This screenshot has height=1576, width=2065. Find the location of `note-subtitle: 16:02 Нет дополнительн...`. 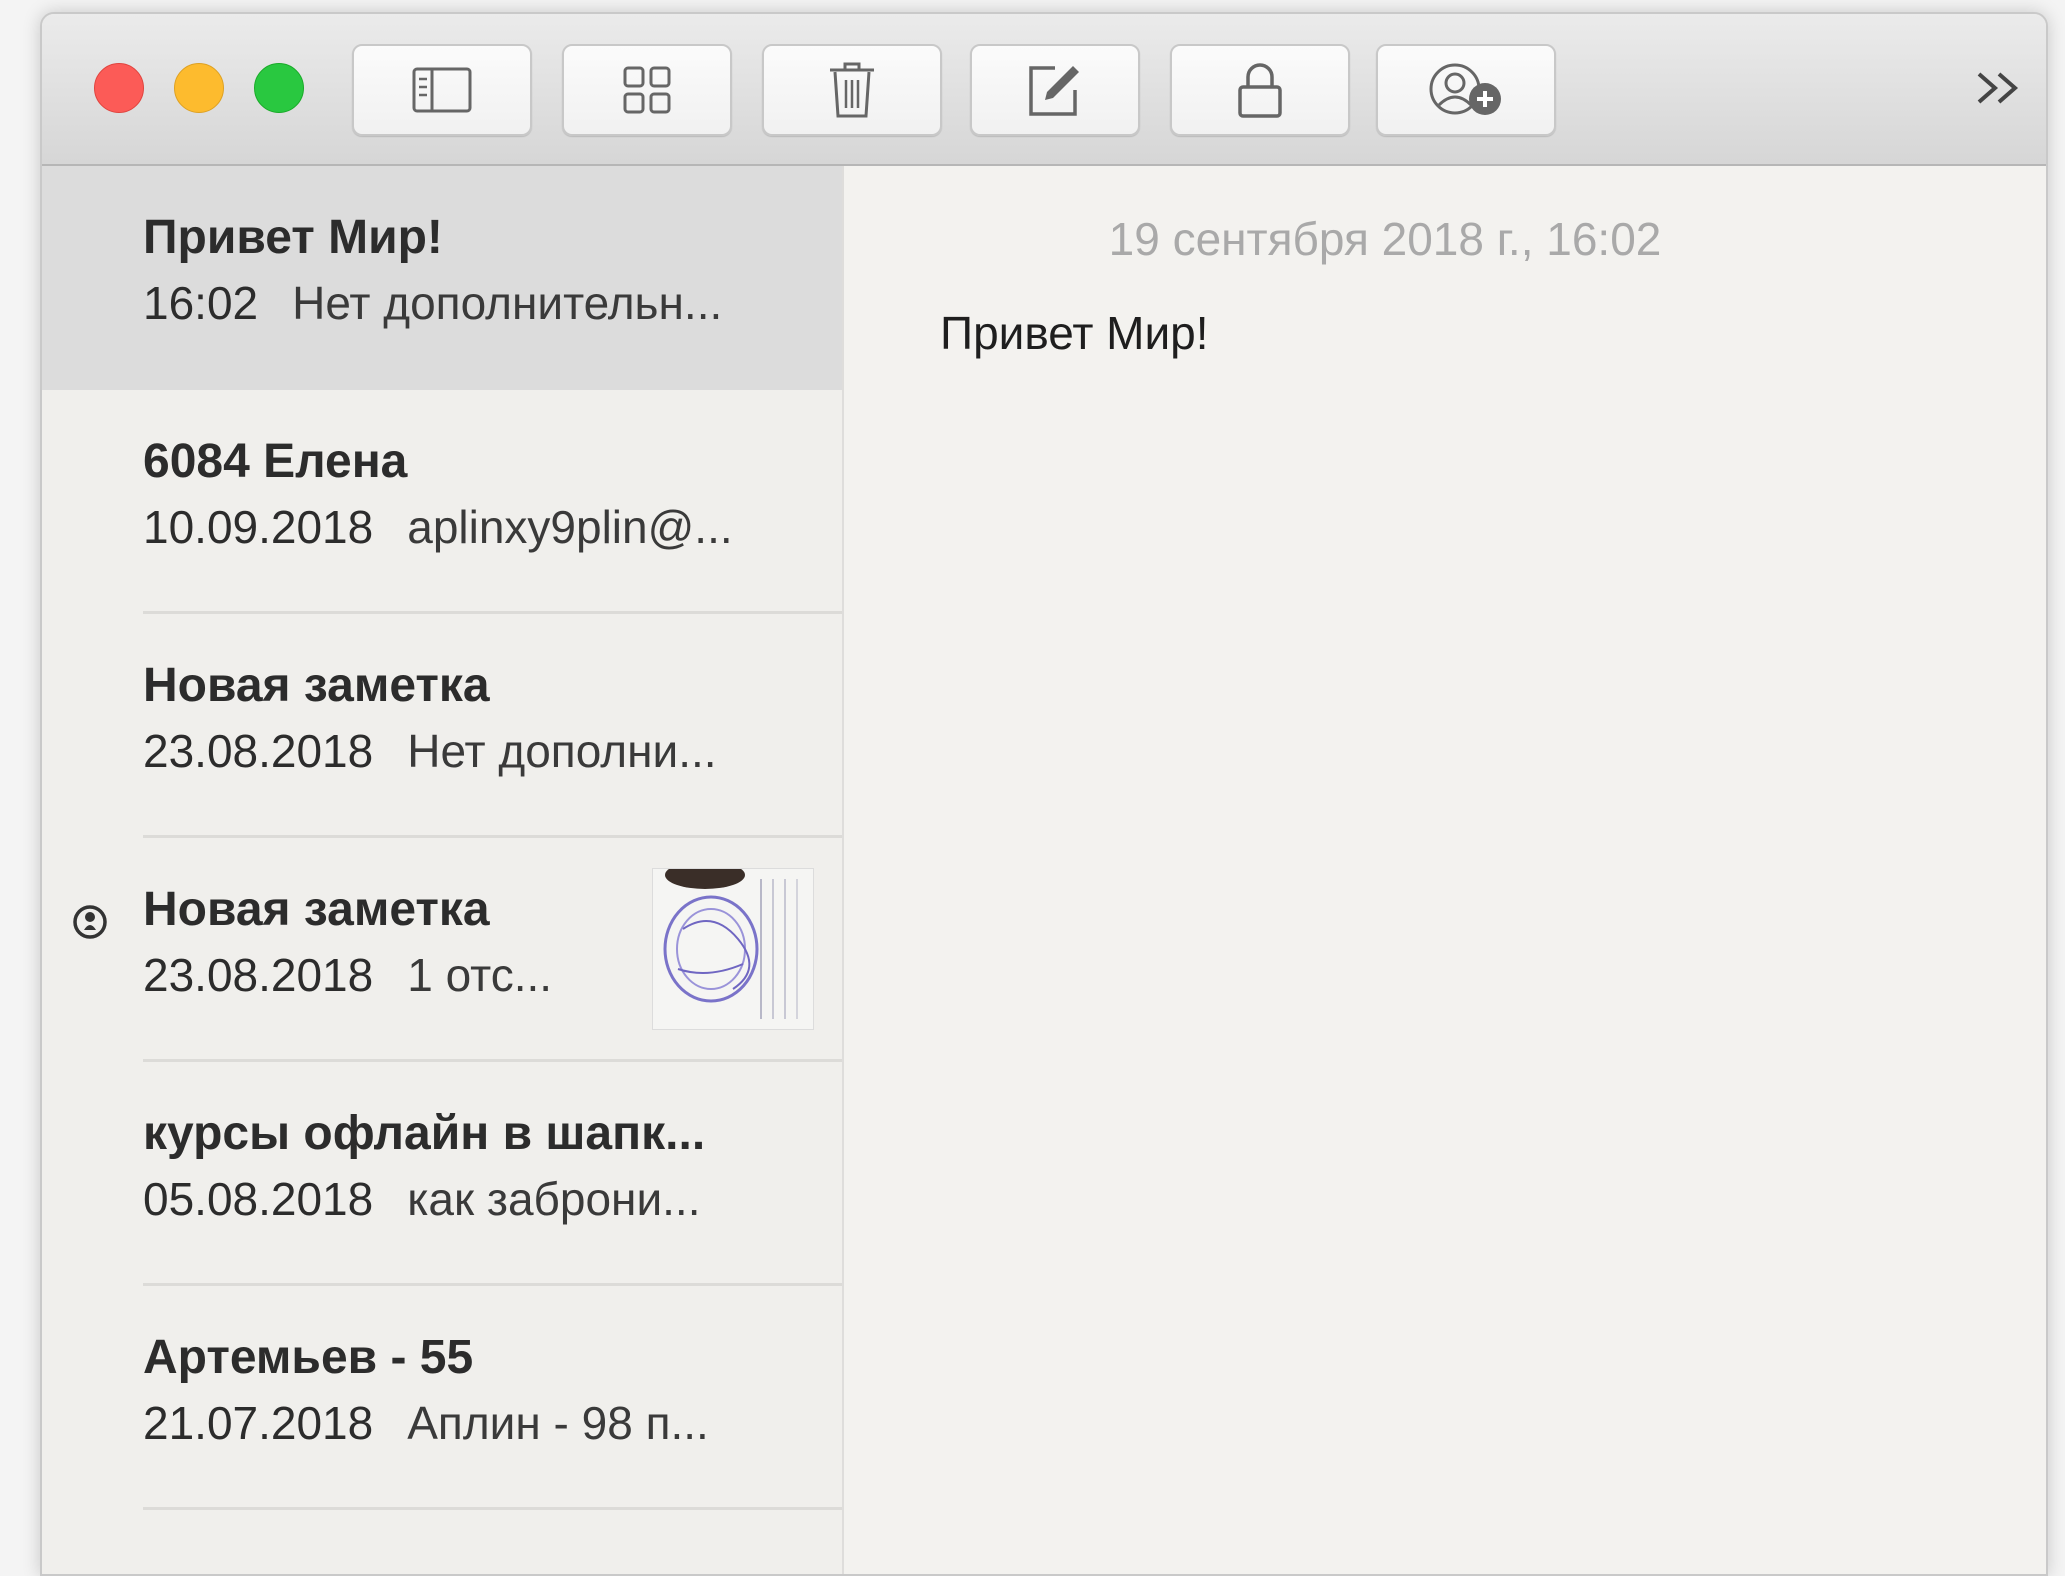

note-subtitle: 16:02 Нет дополнительн... is located at coordinates (432, 303).